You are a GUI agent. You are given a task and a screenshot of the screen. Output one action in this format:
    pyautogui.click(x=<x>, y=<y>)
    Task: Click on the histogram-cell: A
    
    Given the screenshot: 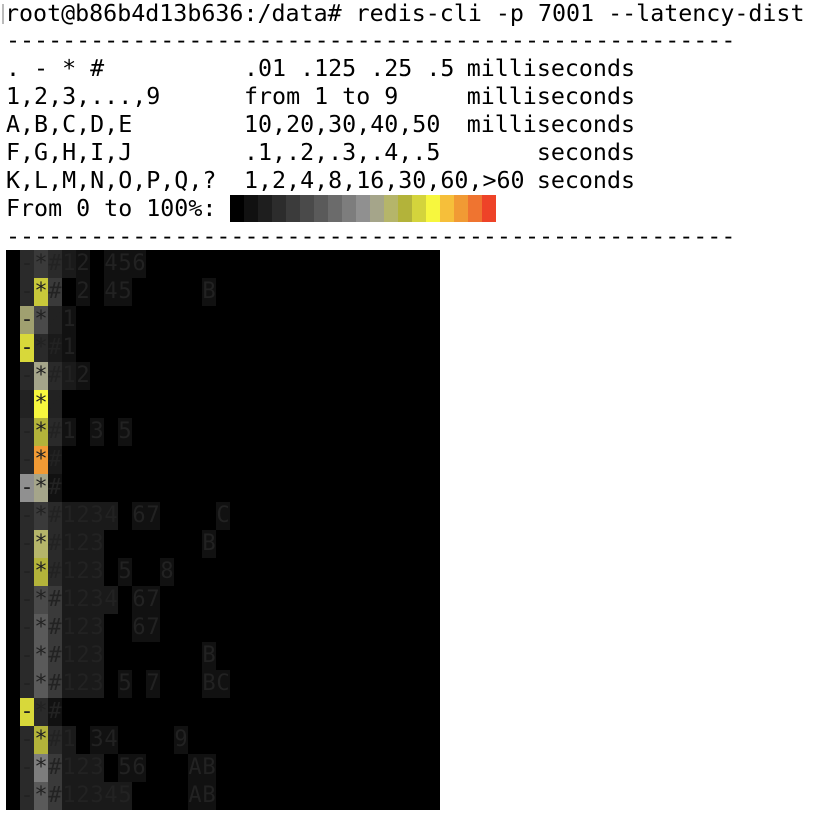 What is the action you would take?
    pyautogui.click(x=195, y=796)
    